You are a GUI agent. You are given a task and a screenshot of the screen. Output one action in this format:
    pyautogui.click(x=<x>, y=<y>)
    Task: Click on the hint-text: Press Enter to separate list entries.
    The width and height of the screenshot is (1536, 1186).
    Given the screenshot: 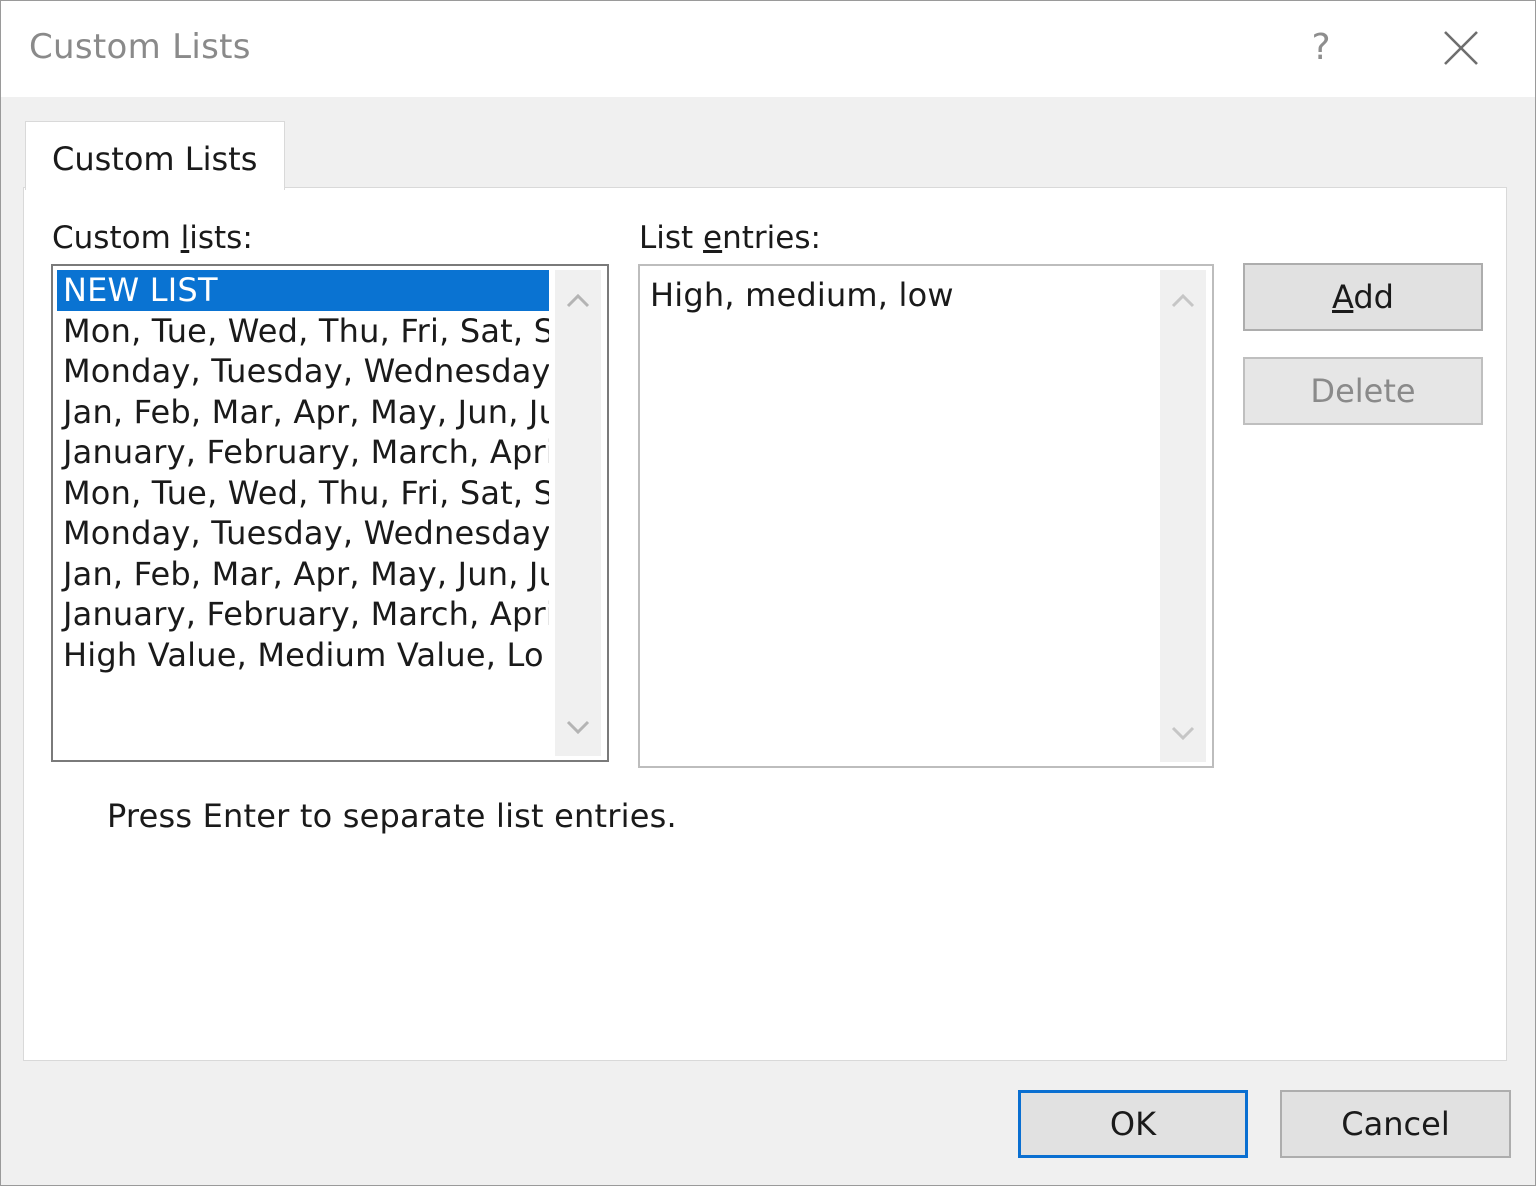 What is the action you would take?
    pyautogui.click(x=392, y=816)
    